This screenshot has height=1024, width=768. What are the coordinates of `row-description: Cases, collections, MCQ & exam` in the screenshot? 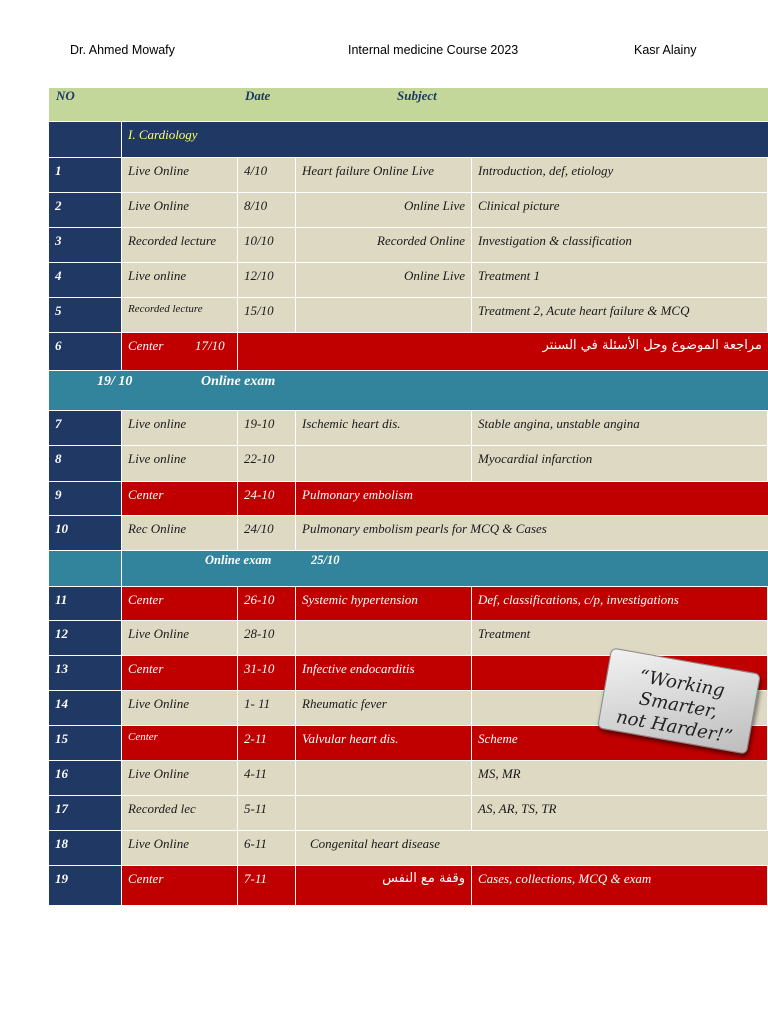 It's located at (620, 885).